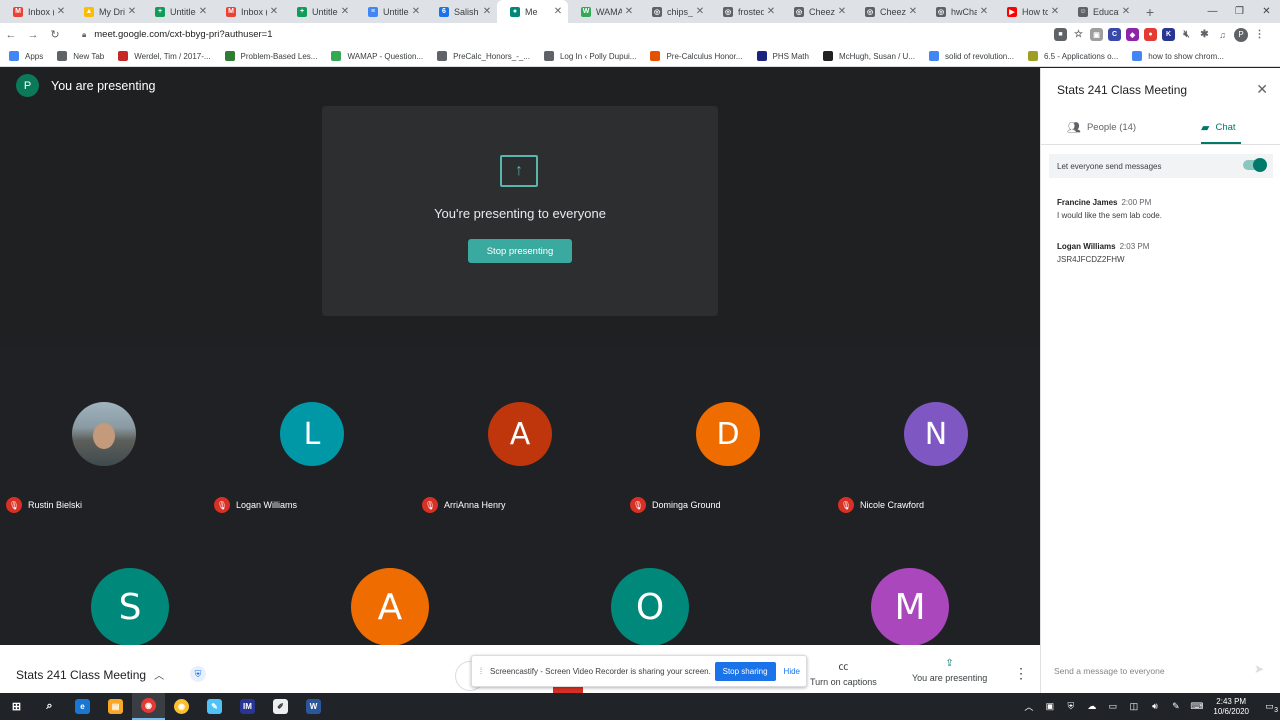 This screenshot has height=720, width=1280. I want to click on minimize-icon: —, so click(1212, 11).